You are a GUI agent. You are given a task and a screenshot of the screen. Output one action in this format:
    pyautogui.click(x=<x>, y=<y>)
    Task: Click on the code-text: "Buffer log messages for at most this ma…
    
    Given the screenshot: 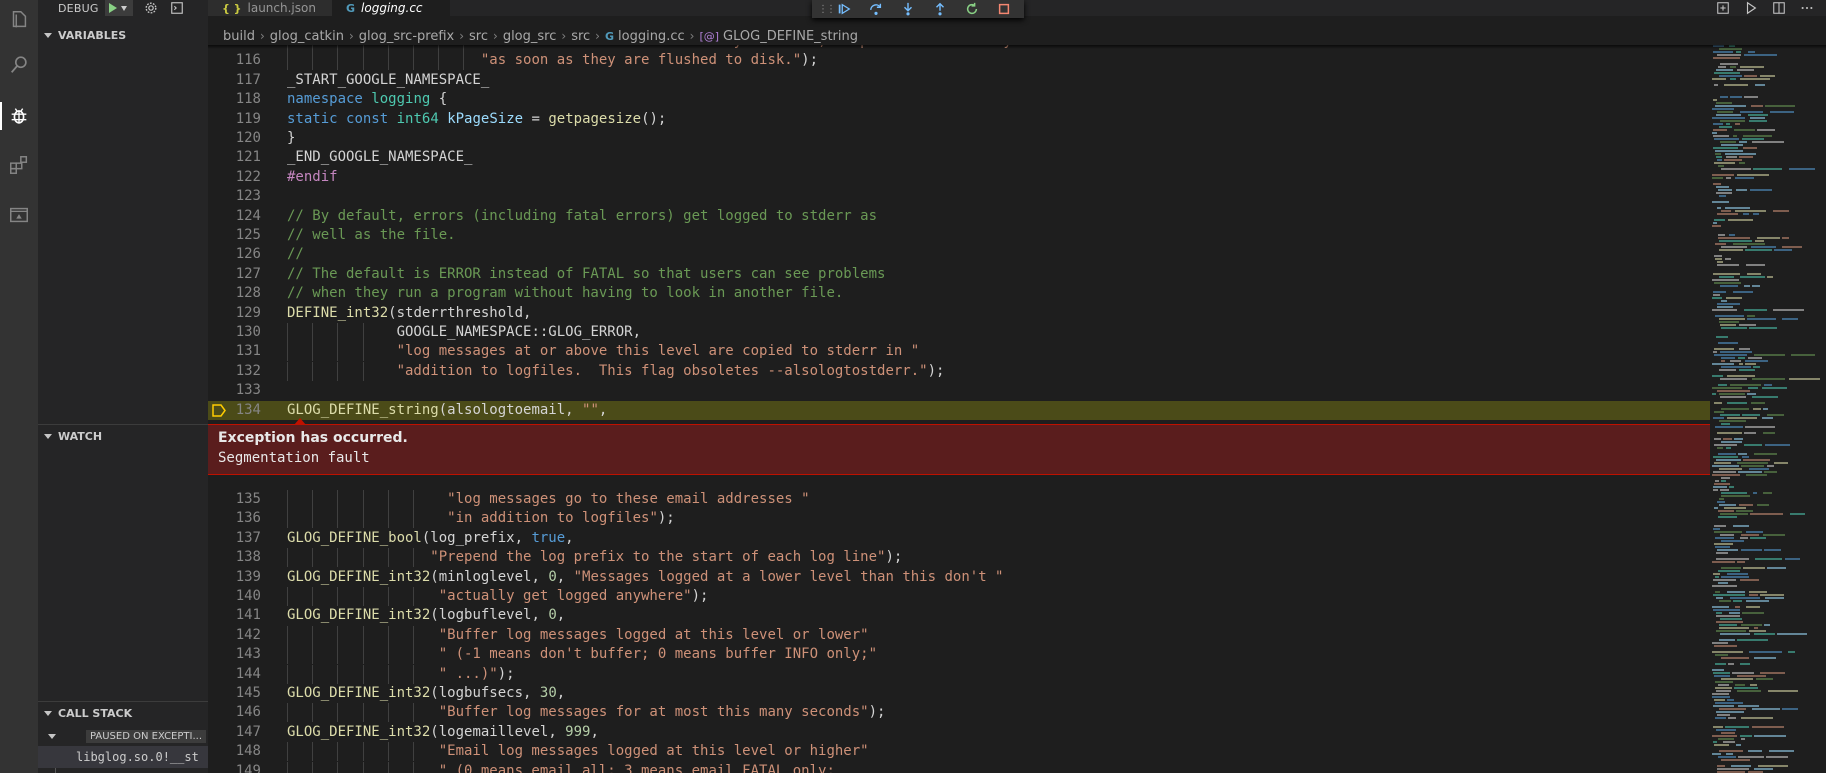 What is the action you would take?
    pyautogui.click(x=586, y=712)
    